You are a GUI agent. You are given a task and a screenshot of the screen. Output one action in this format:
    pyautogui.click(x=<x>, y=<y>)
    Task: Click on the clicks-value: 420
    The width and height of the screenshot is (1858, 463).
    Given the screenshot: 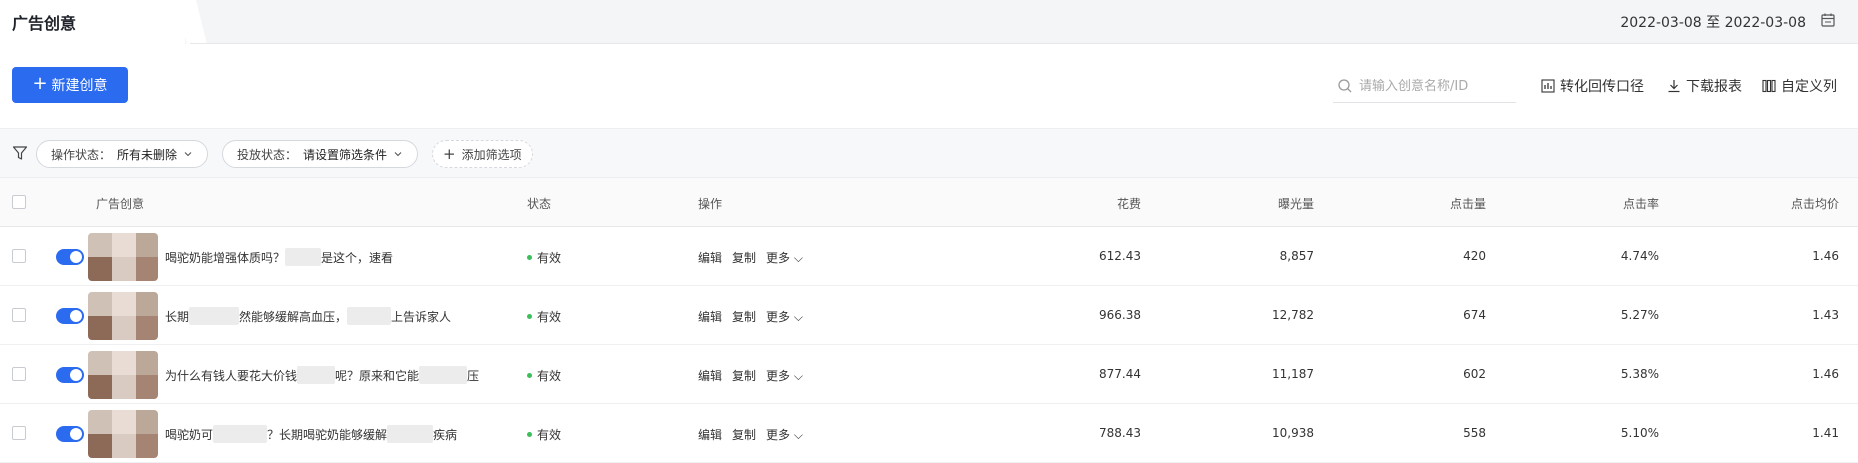 What is the action you would take?
    pyautogui.click(x=1474, y=256)
    